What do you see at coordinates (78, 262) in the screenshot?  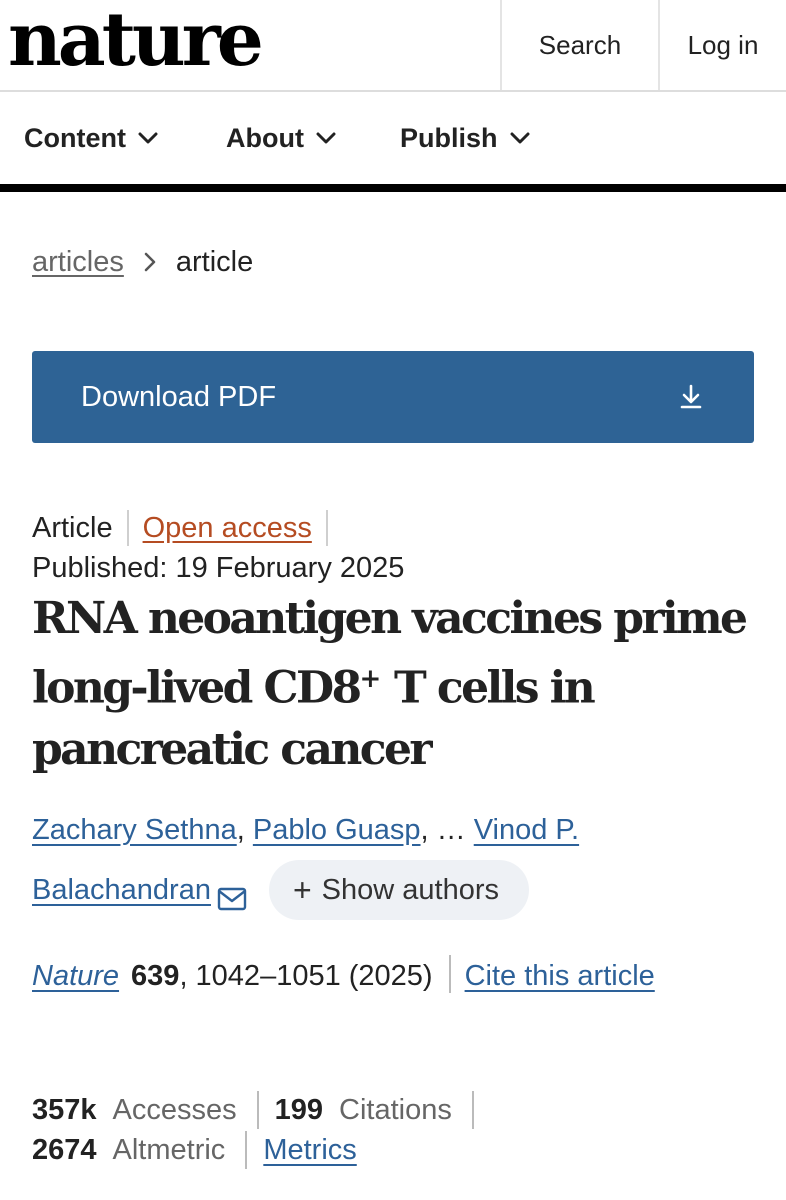 I see `breadcrumb-articles-link: articles` at bounding box center [78, 262].